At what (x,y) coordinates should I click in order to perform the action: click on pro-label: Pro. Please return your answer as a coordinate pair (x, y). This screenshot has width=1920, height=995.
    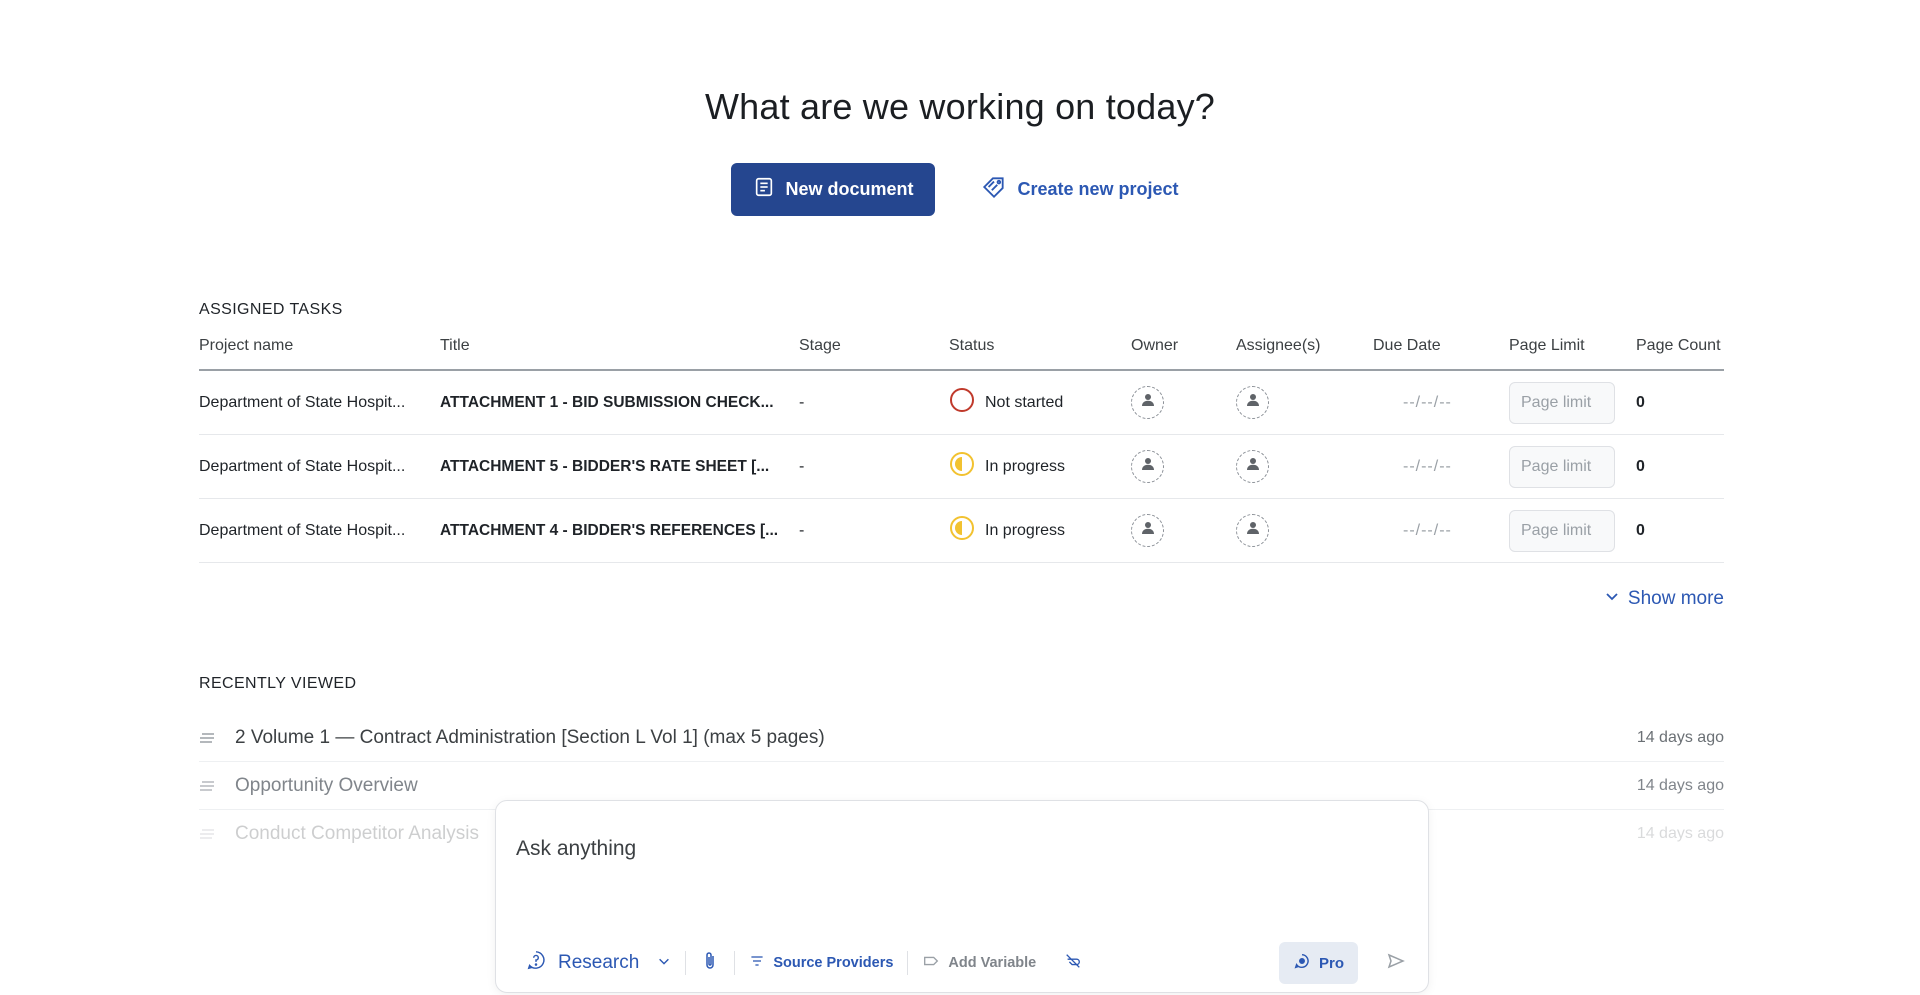
    Looking at the image, I should click on (1331, 963).